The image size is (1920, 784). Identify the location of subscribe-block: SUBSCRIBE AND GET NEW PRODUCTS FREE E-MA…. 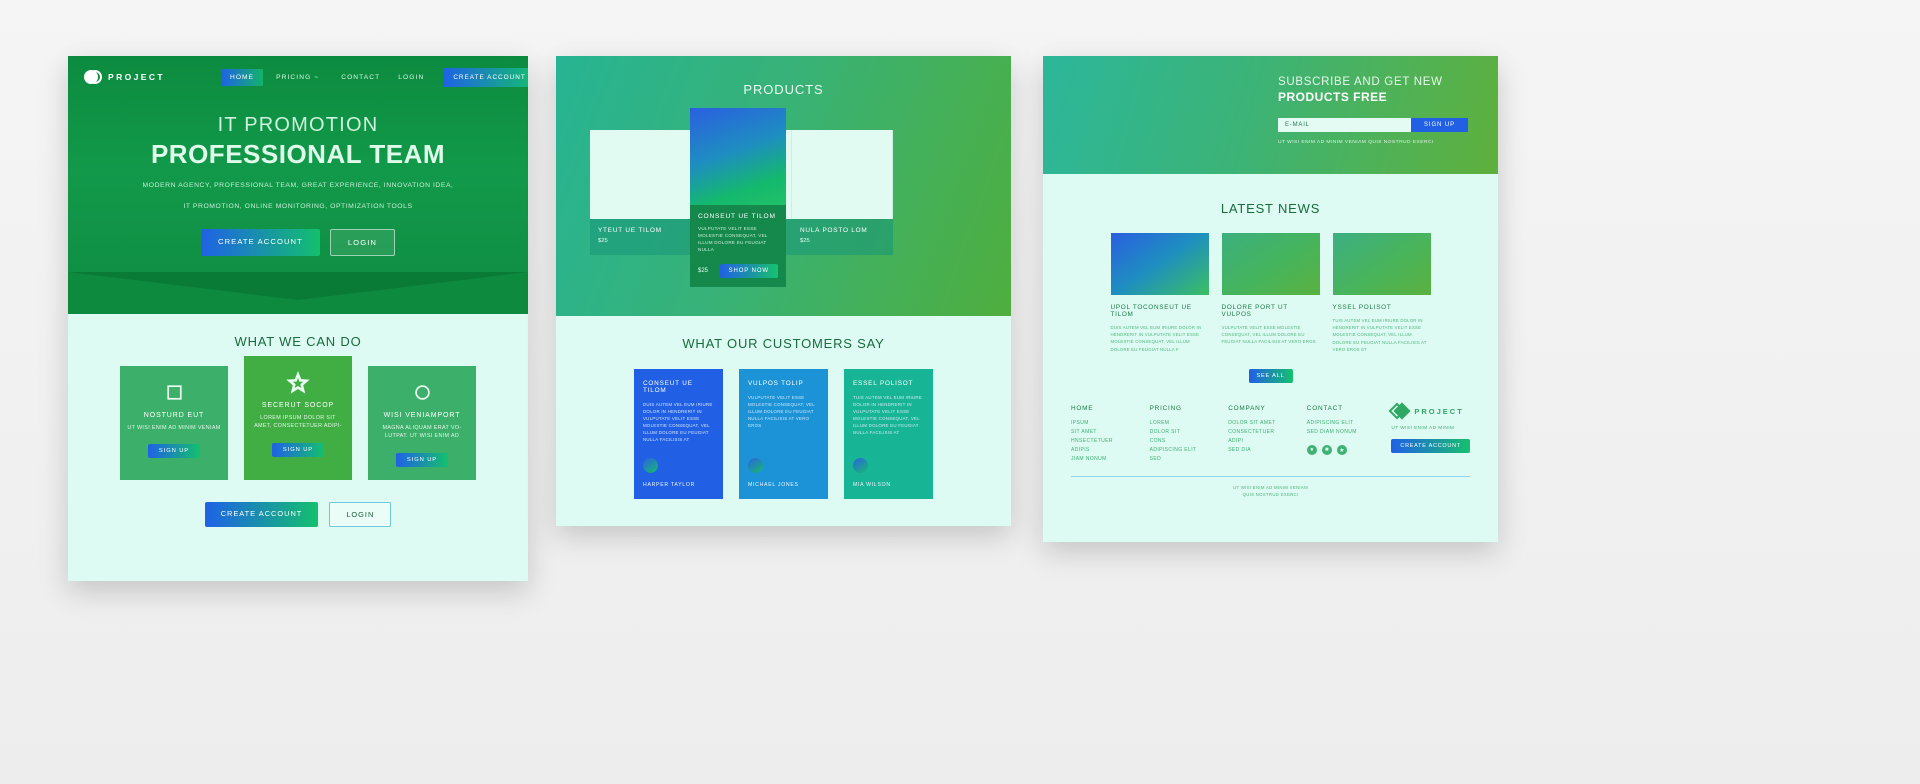
(1373, 110).